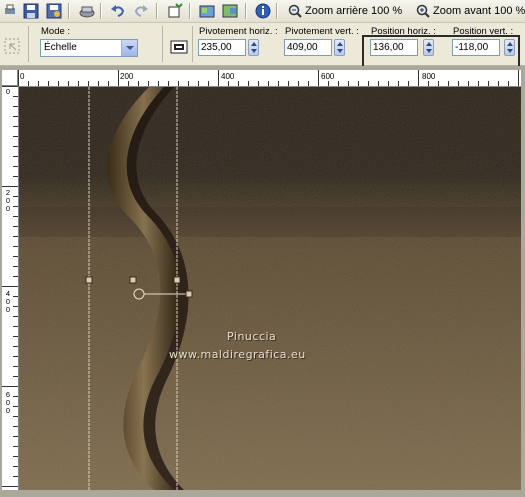 The image size is (525, 497). I want to click on rotation-handle, so click(189, 294).